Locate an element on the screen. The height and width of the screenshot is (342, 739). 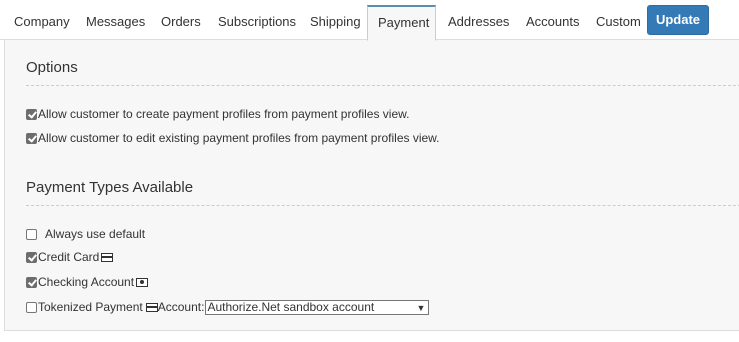
tab-orders: Orders is located at coordinates (181, 22).